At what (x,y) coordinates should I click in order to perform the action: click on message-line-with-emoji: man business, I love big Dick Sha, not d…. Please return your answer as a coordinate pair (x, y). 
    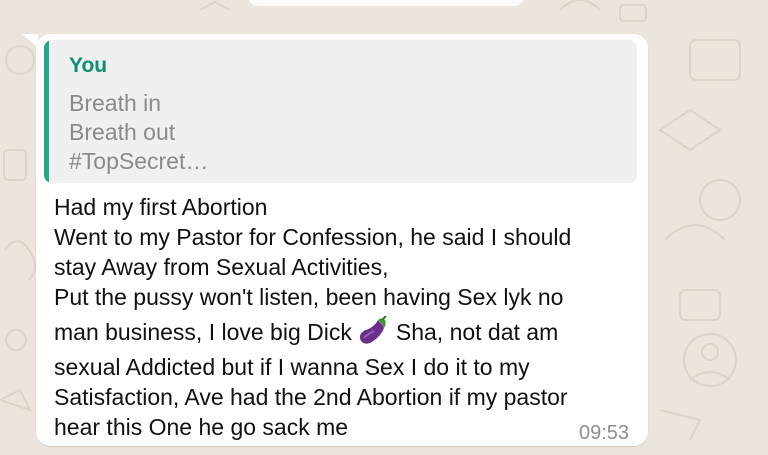
    Looking at the image, I should click on (306, 333).